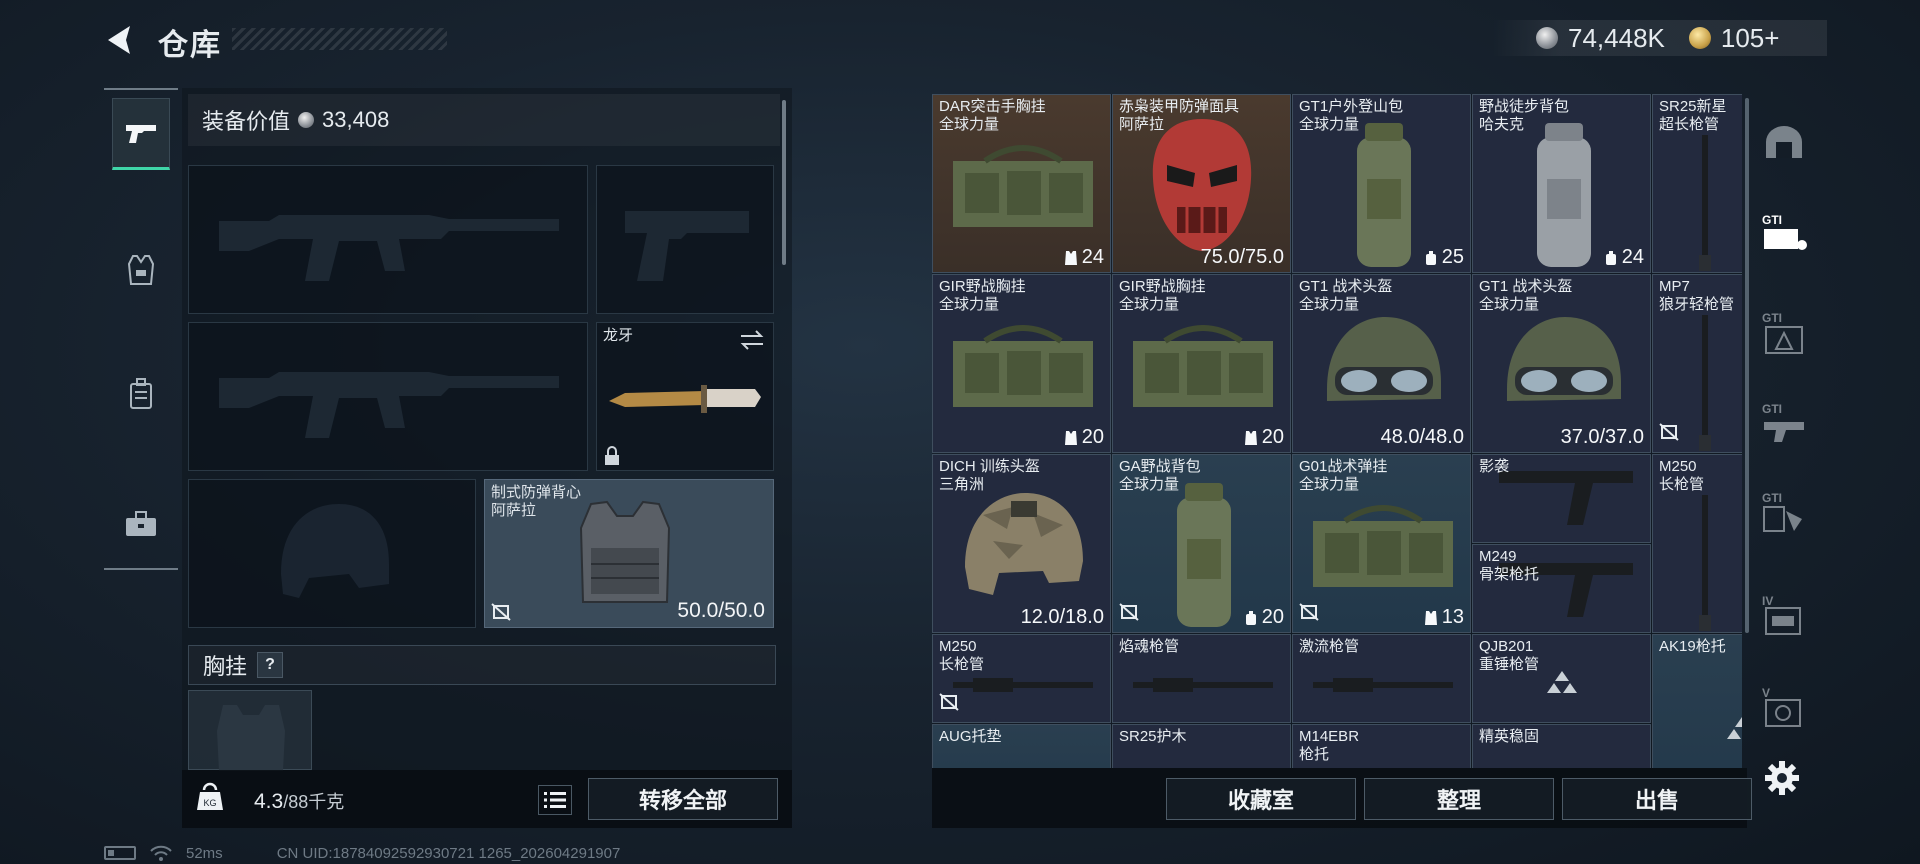 The height and width of the screenshot is (864, 1920). Describe the element at coordinates (1733, 730) in the screenshot. I see `rarity-triangle-icon` at that location.